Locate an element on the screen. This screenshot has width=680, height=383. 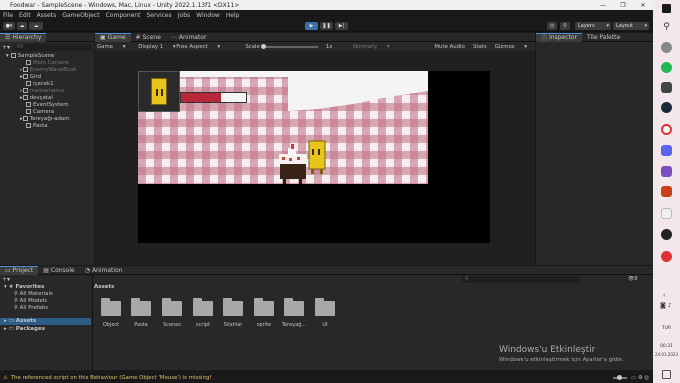
menu-component: Component is located at coordinates (123, 15).